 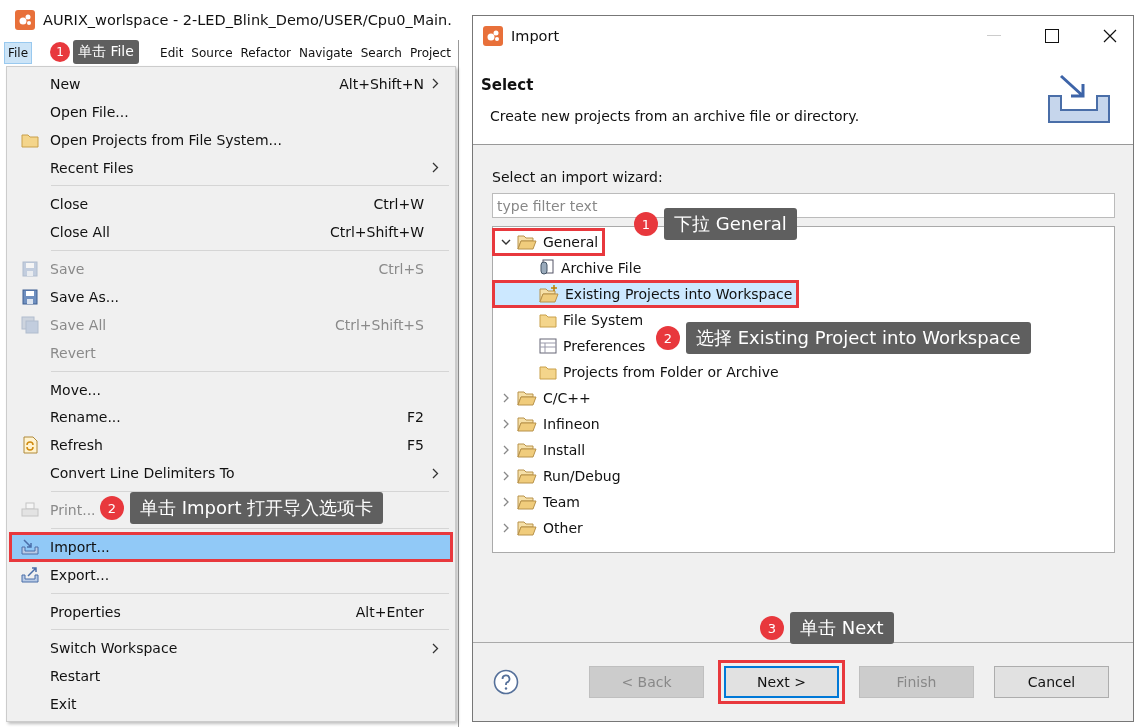 I want to click on page-heading: Select, so click(x=508, y=85).